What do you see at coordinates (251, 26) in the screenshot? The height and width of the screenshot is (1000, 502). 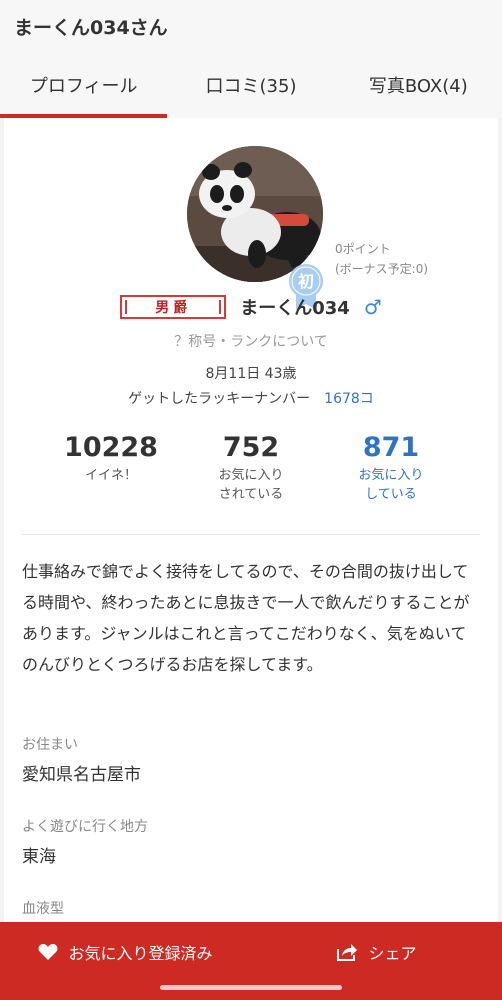 I see `top-bar: まーくん034さん` at bounding box center [251, 26].